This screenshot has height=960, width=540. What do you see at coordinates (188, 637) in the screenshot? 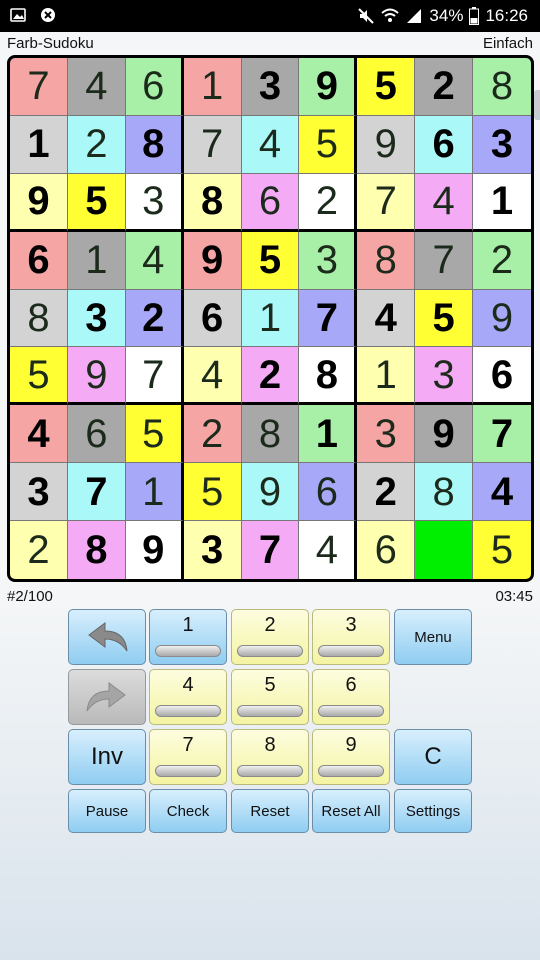
I see `number-button-1: 1` at bounding box center [188, 637].